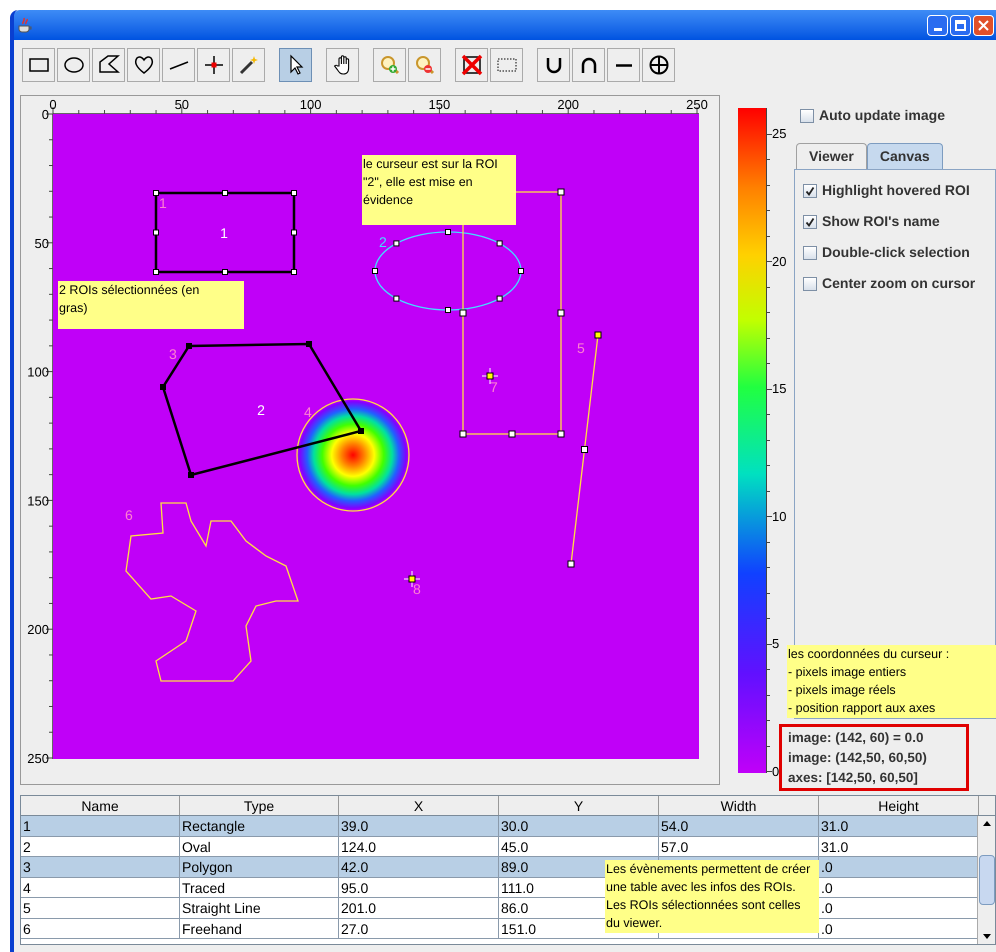 This screenshot has width=996, height=952. I want to click on axis-tick-label: 0, so click(53, 104).